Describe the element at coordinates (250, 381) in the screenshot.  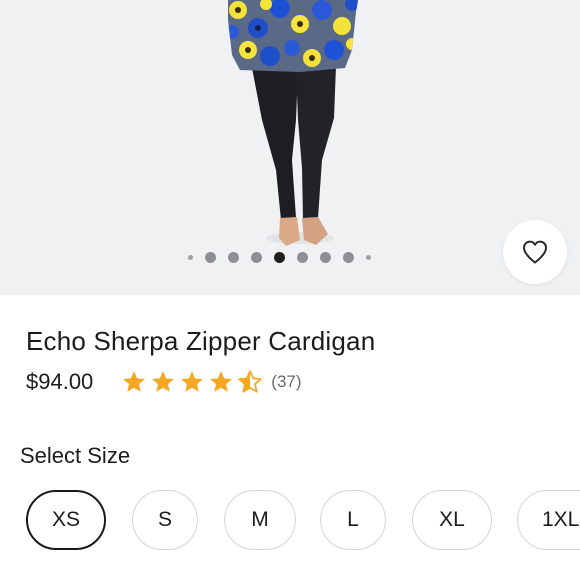
I see `star-half-icon` at that location.